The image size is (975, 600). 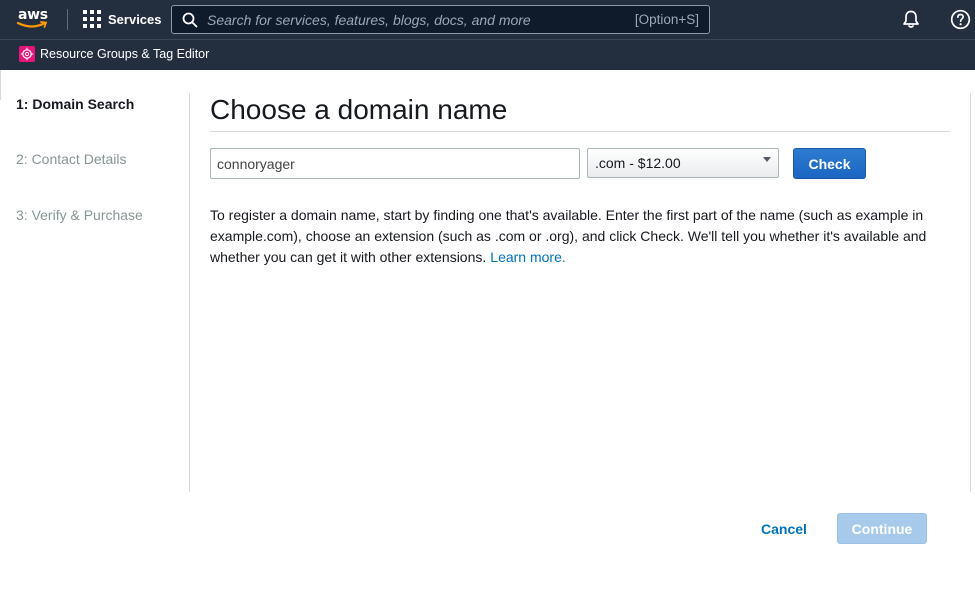 What do you see at coordinates (683, 163) in the screenshot?
I see `tld-select: .com - $12.00` at bounding box center [683, 163].